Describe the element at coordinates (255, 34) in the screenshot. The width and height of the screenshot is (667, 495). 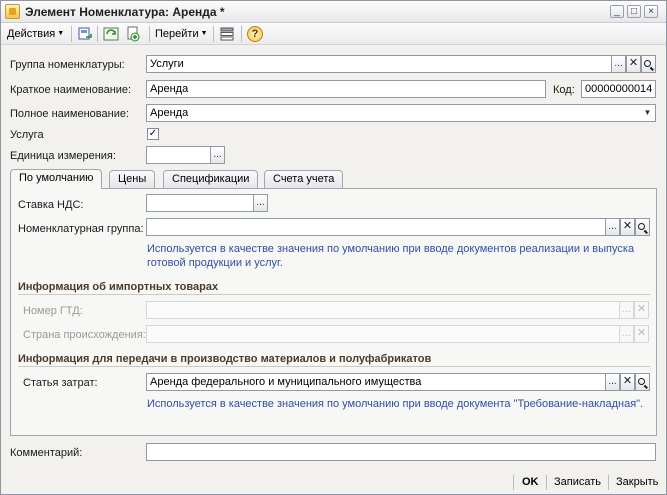
I see `help-icon: ?` at that location.